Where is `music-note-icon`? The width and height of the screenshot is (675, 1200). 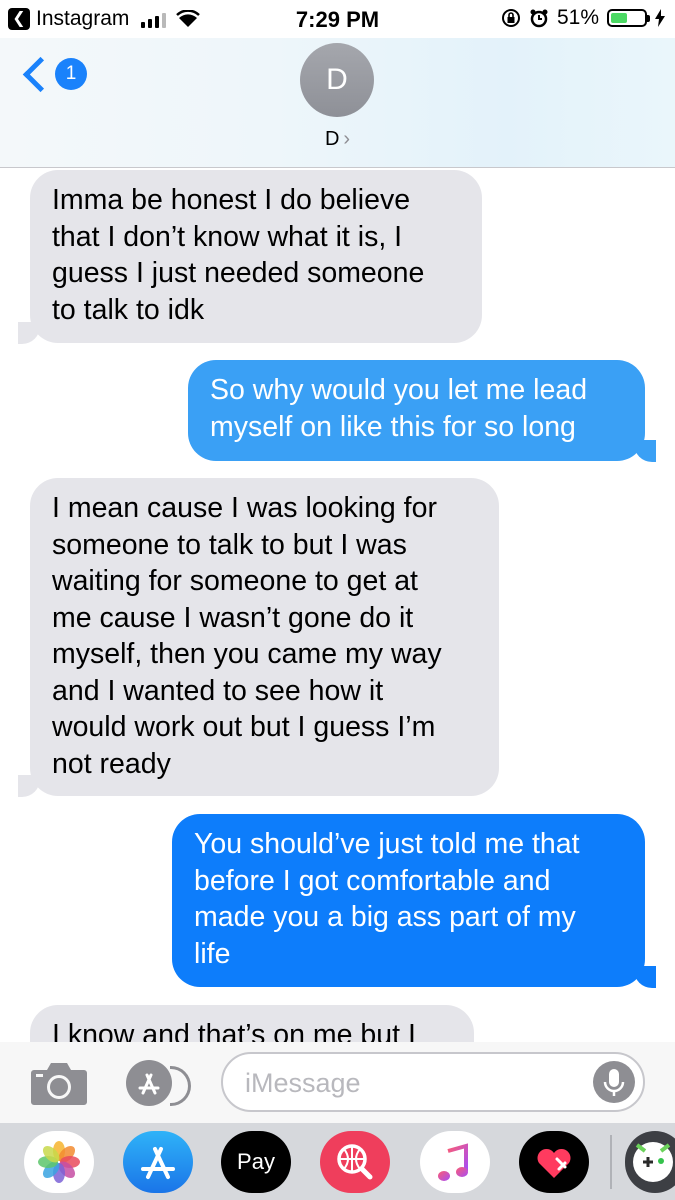 music-note-icon is located at coordinates (453, 1162).